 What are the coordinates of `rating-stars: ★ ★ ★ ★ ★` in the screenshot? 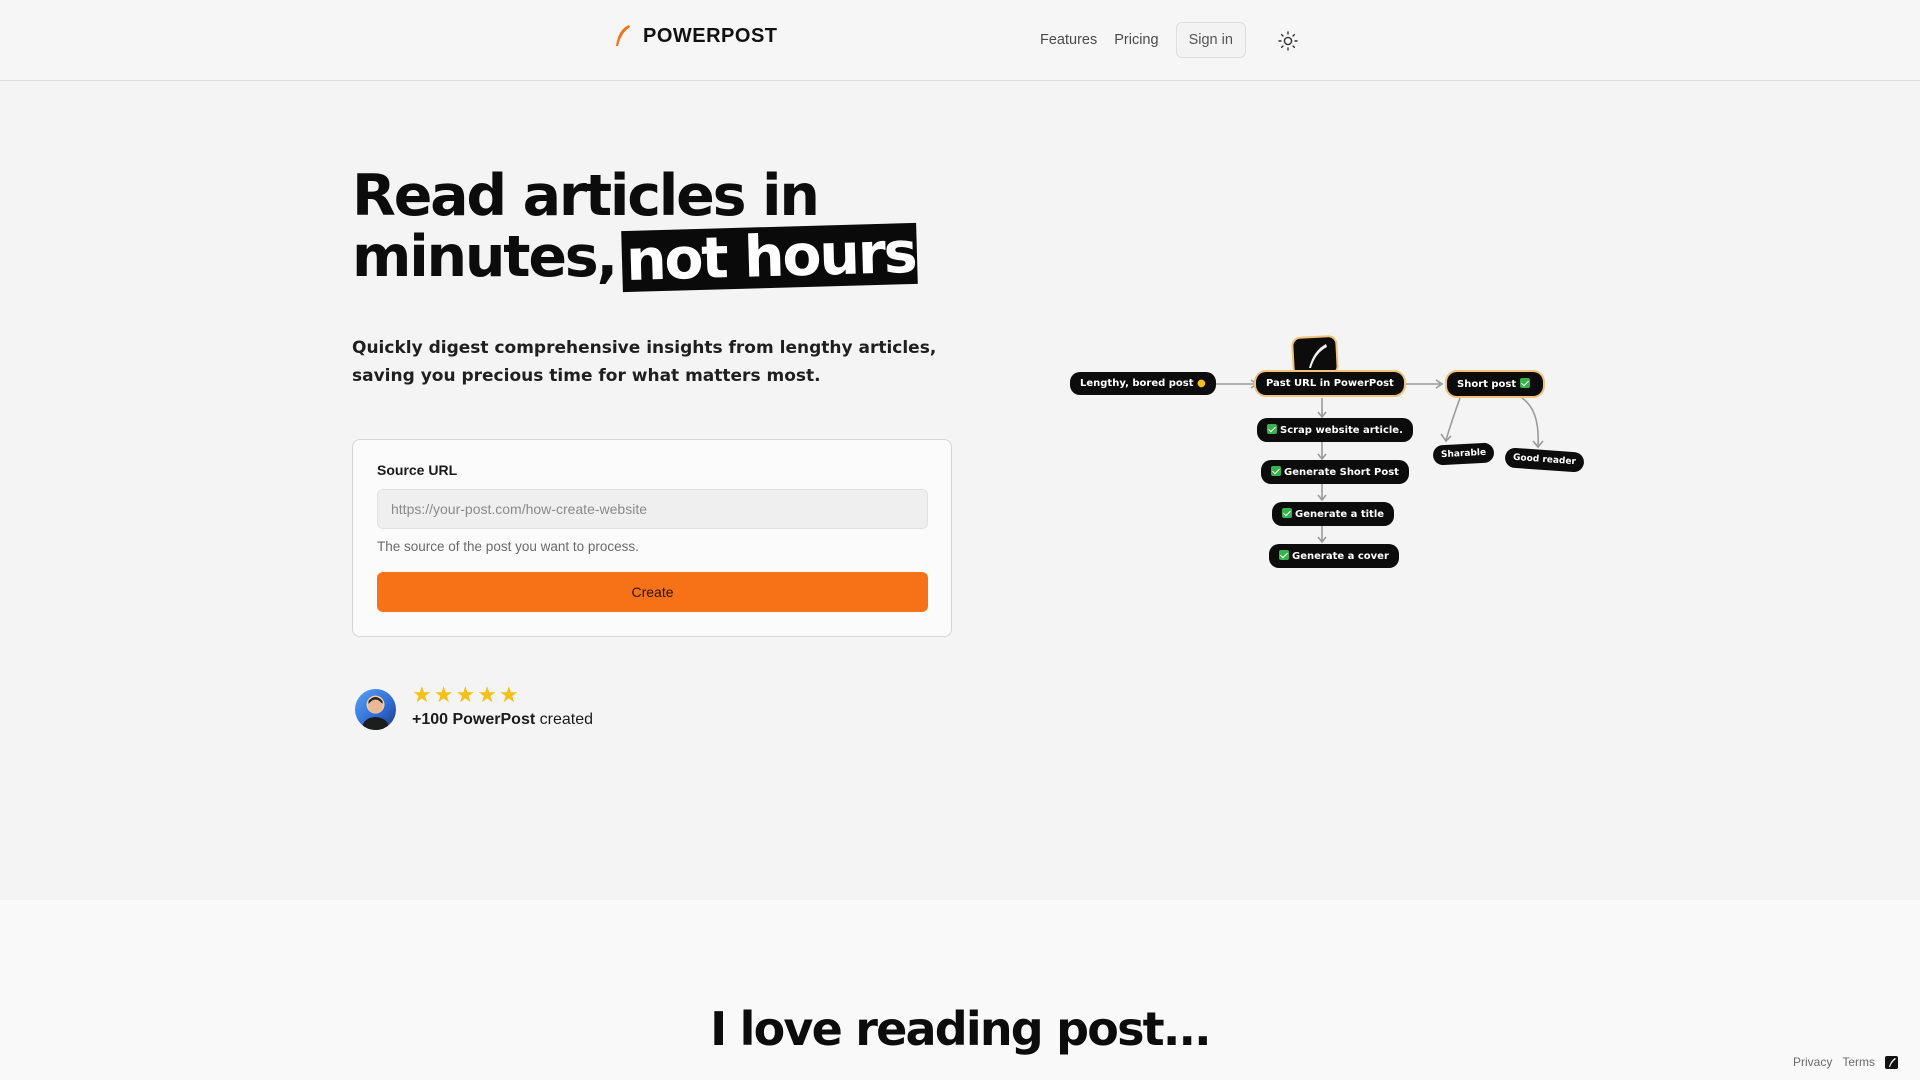 It's located at (465, 695).